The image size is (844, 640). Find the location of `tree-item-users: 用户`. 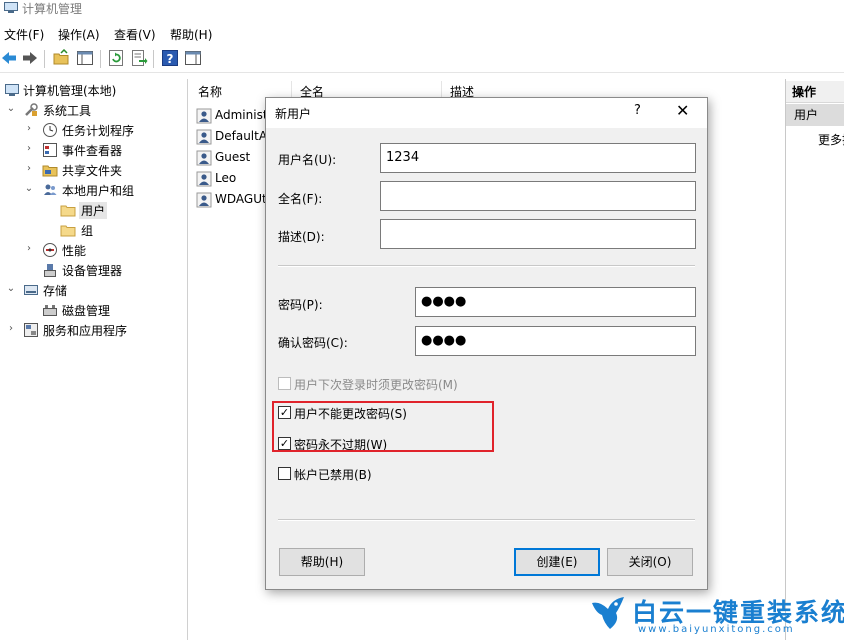

tree-item-users: 用户 is located at coordinates (94, 210).